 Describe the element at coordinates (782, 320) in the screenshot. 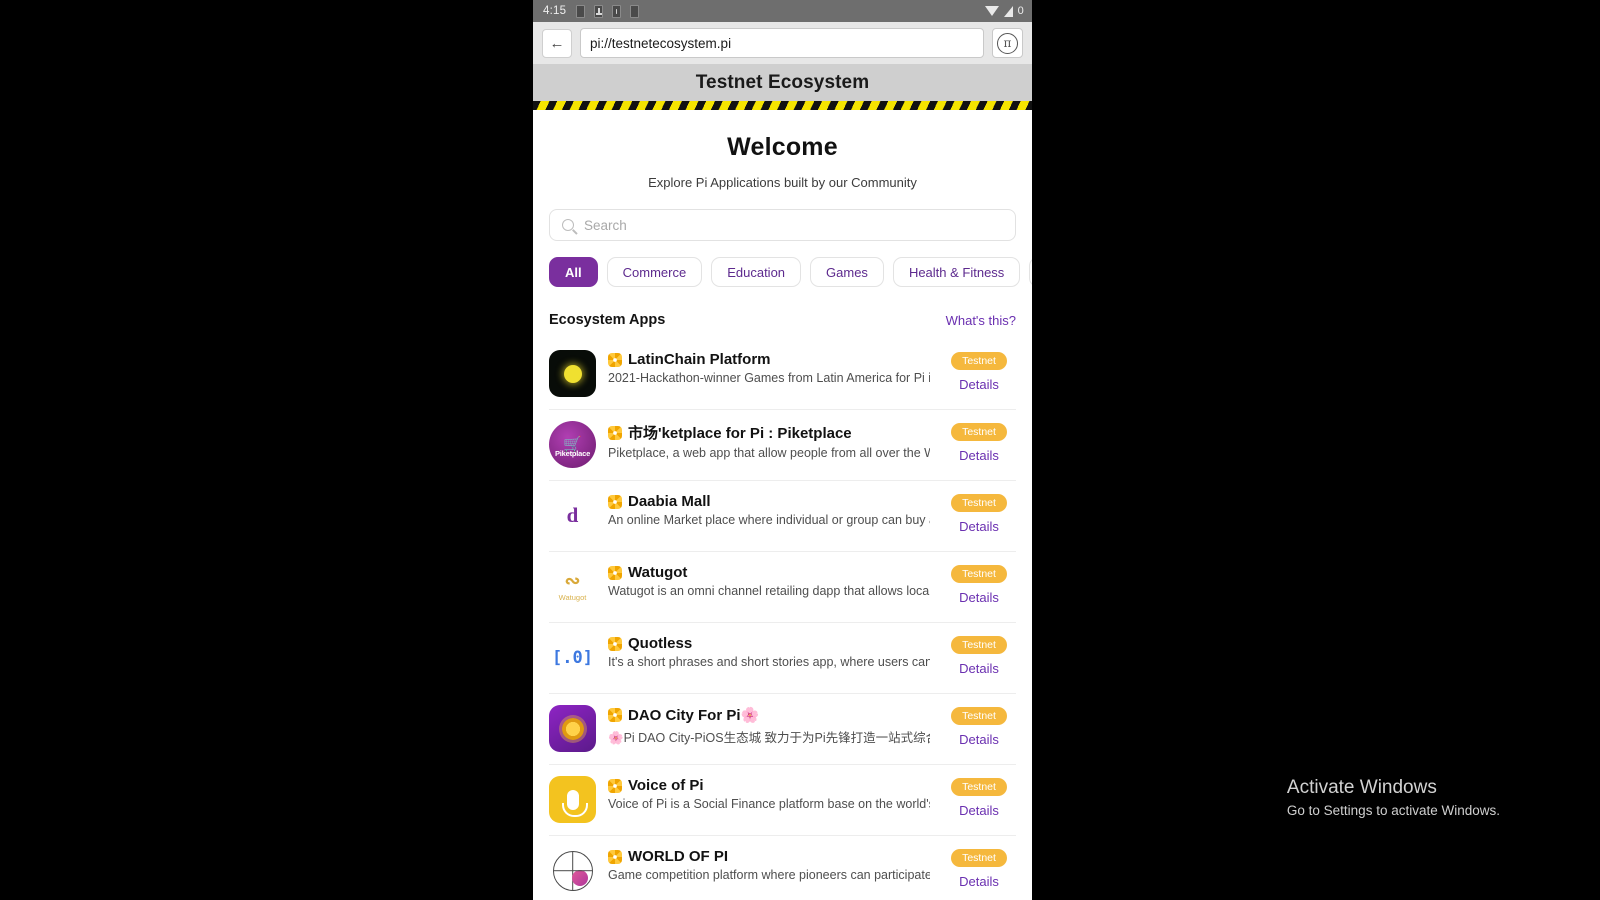

I see `list-header: Ecosystem Apps What's this?` at that location.